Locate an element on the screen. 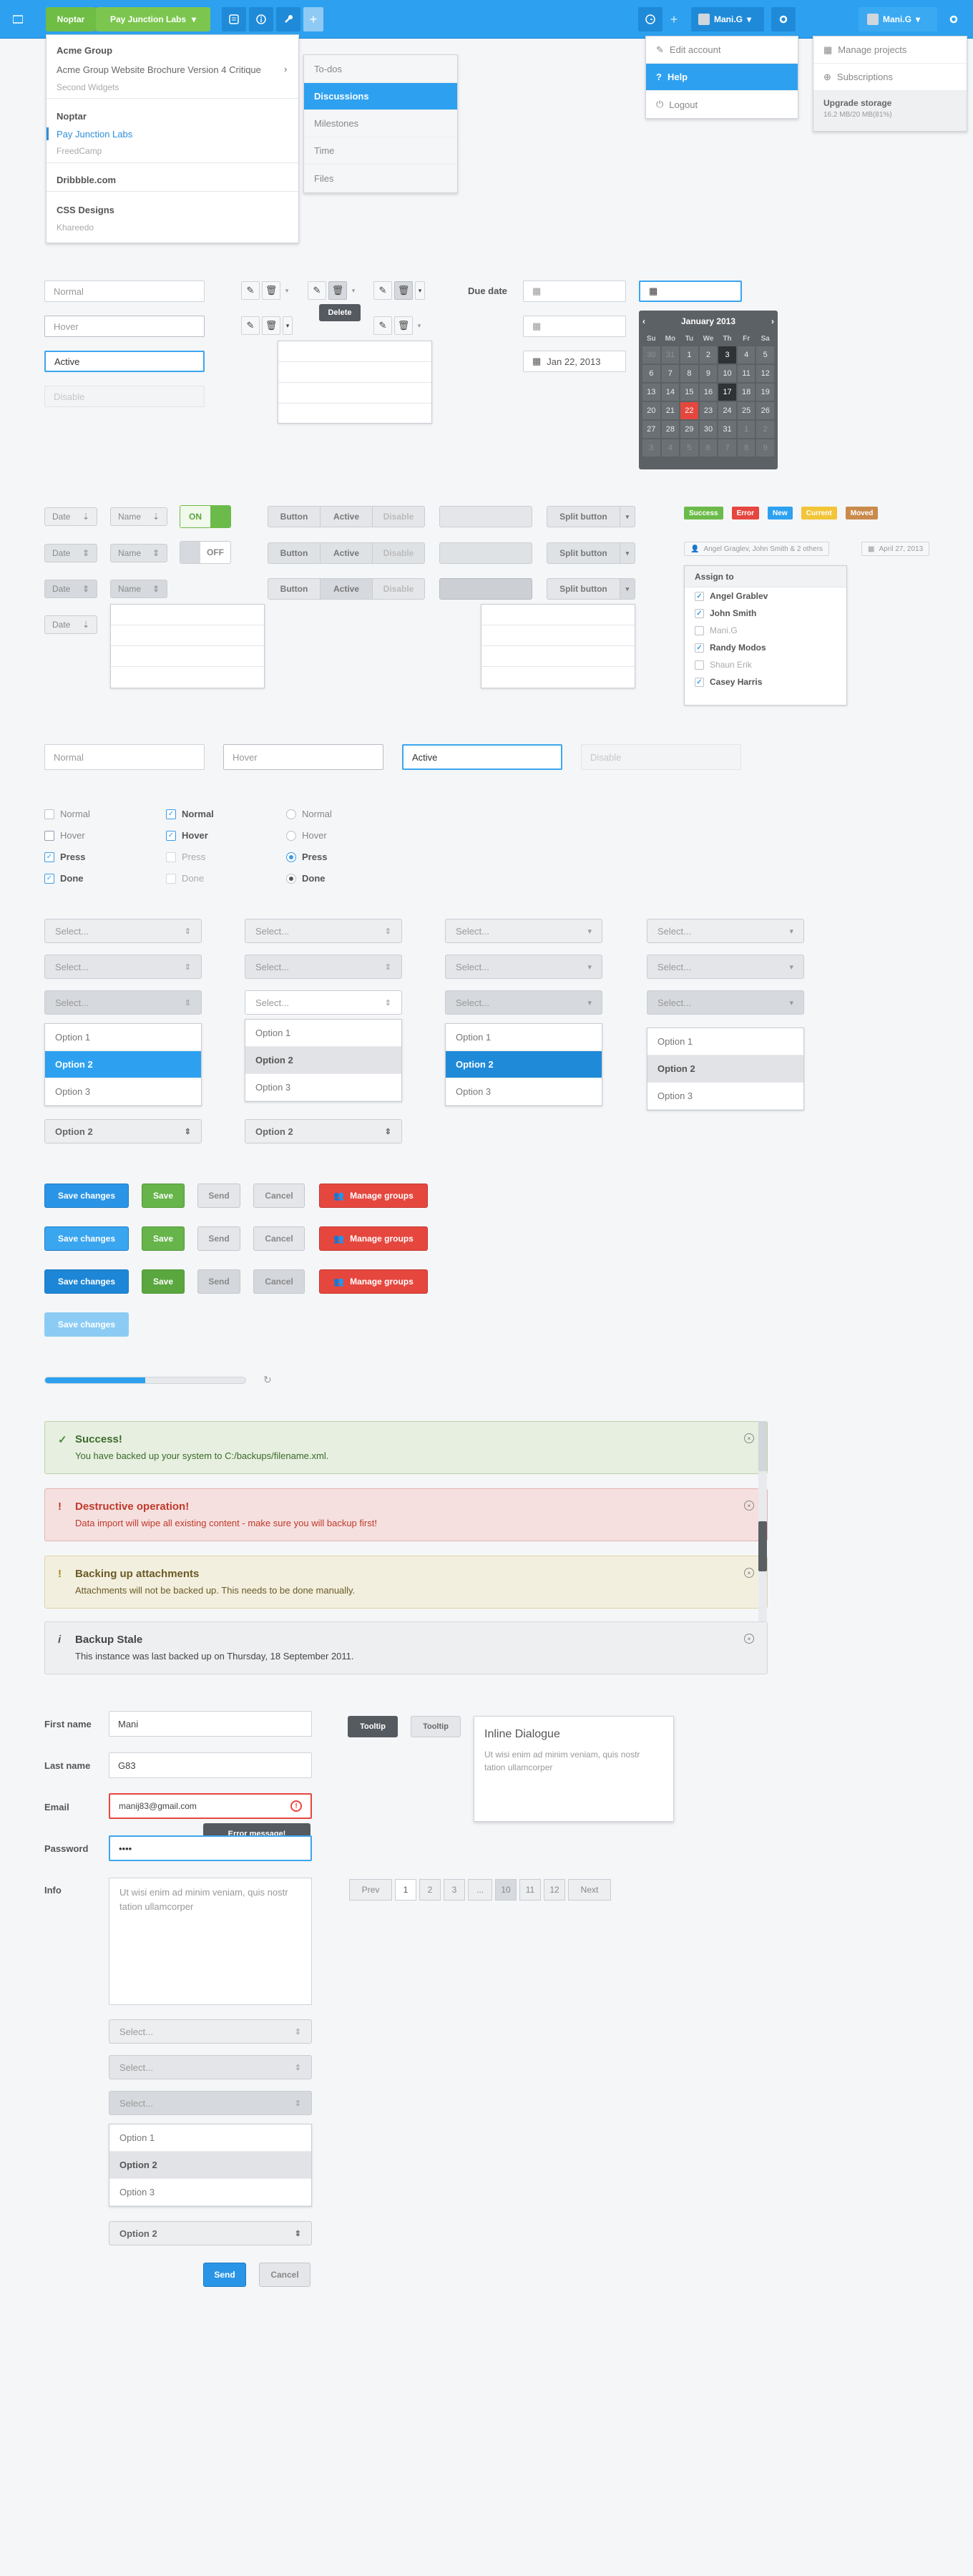 Image resolution: width=973 pixels, height=2576 pixels. toggle-on: ON is located at coordinates (205, 516).